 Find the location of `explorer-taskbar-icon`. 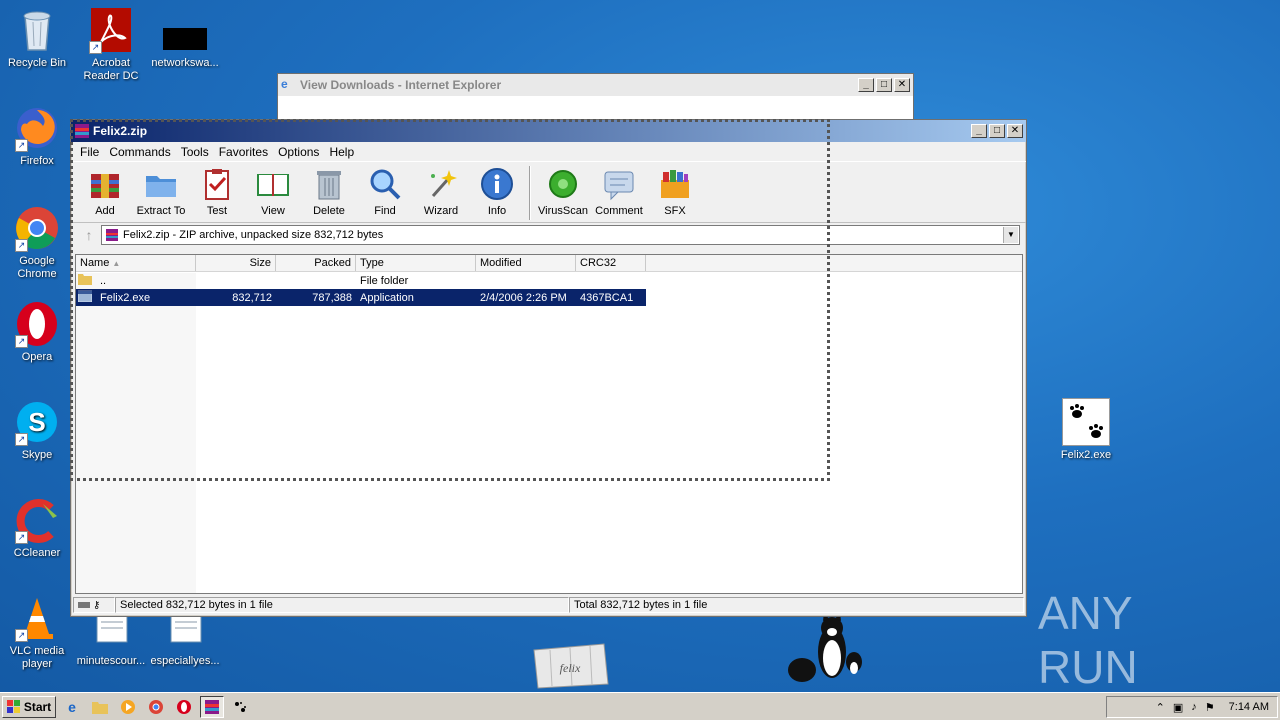

explorer-taskbar-icon is located at coordinates (100, 707).